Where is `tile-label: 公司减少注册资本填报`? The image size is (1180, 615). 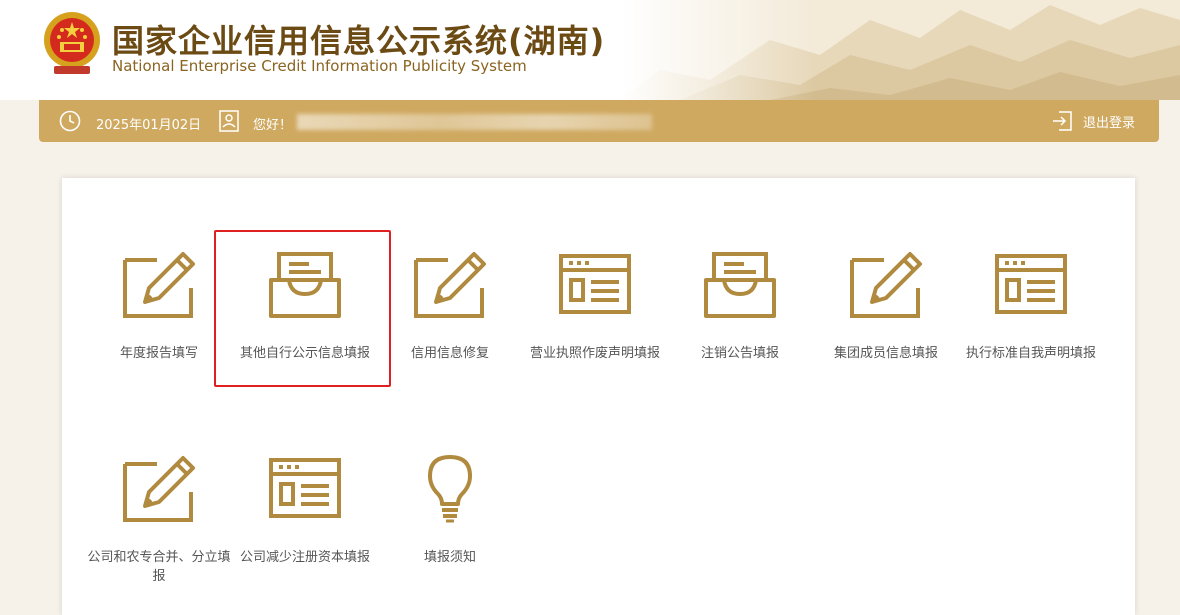 tile-label: 公司减少注册资本填报 is located at coordinates (304, 557).